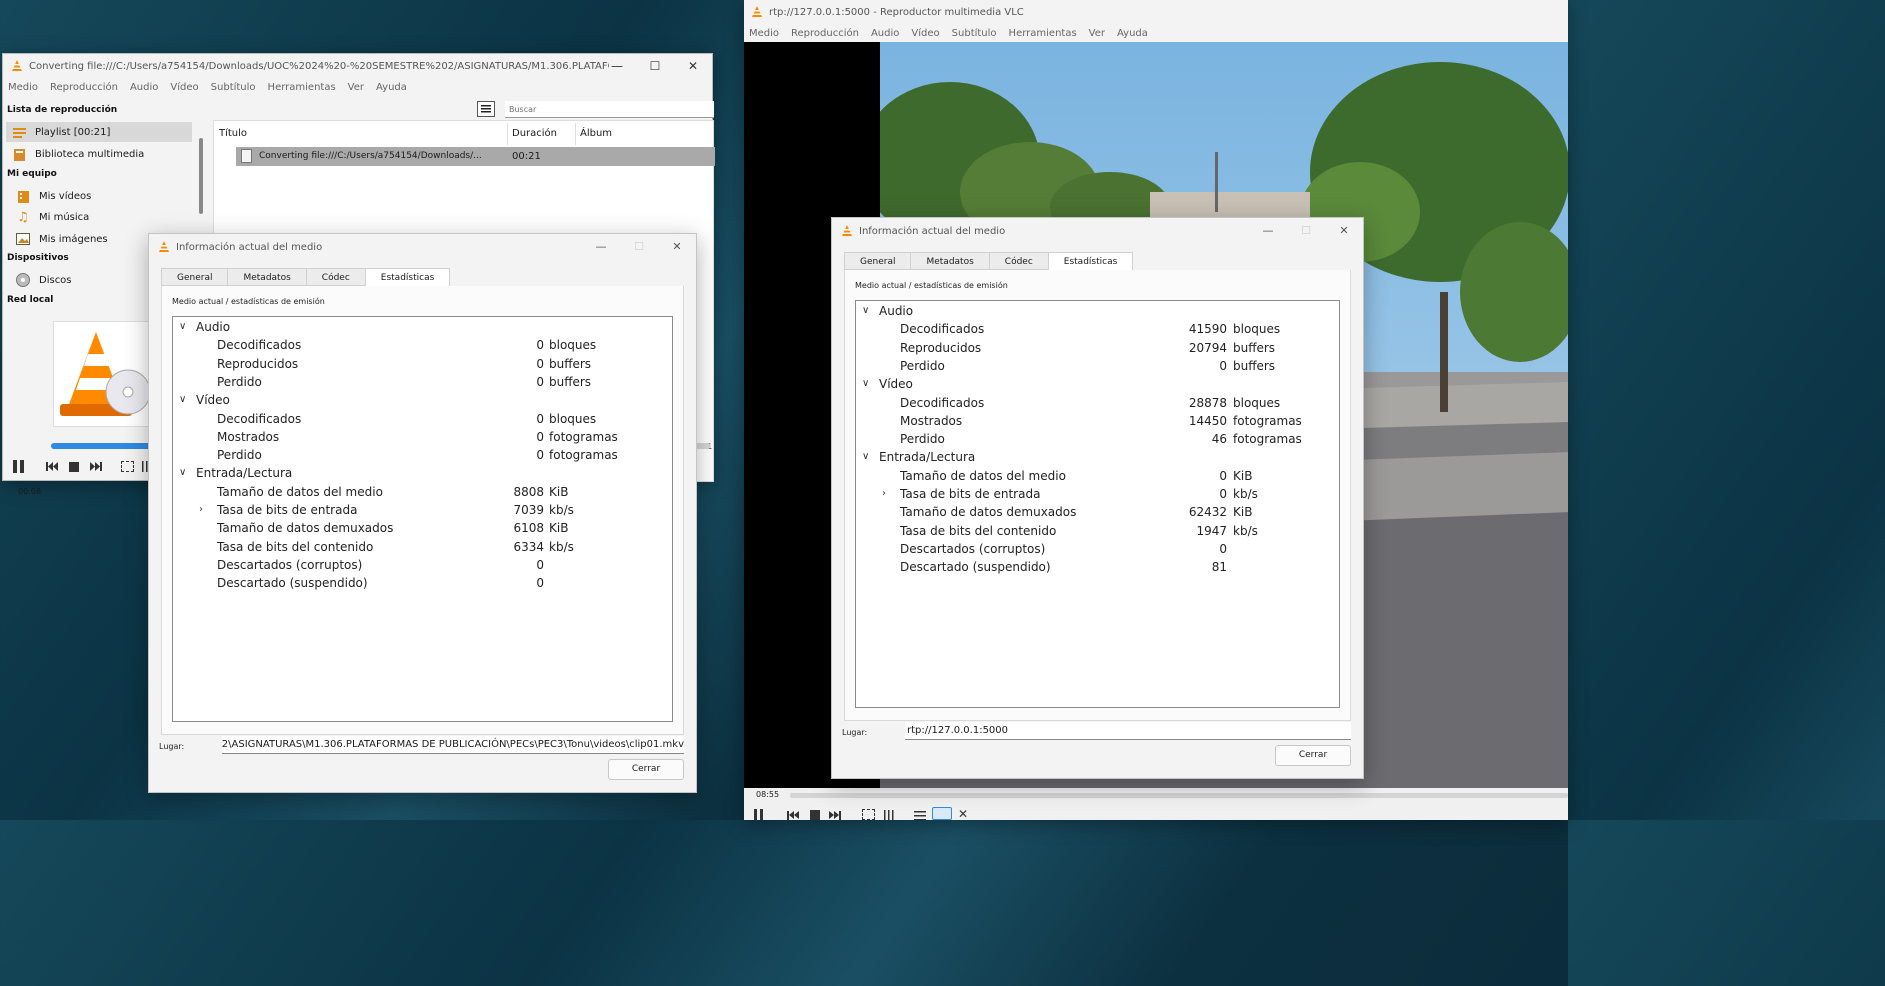 The width and height of the screenshot is (1885, 986). Describe the element at coordinates (1097, 439) in the screenshot. I see `stat-row: Perdido 46 fotogramas` at that location.